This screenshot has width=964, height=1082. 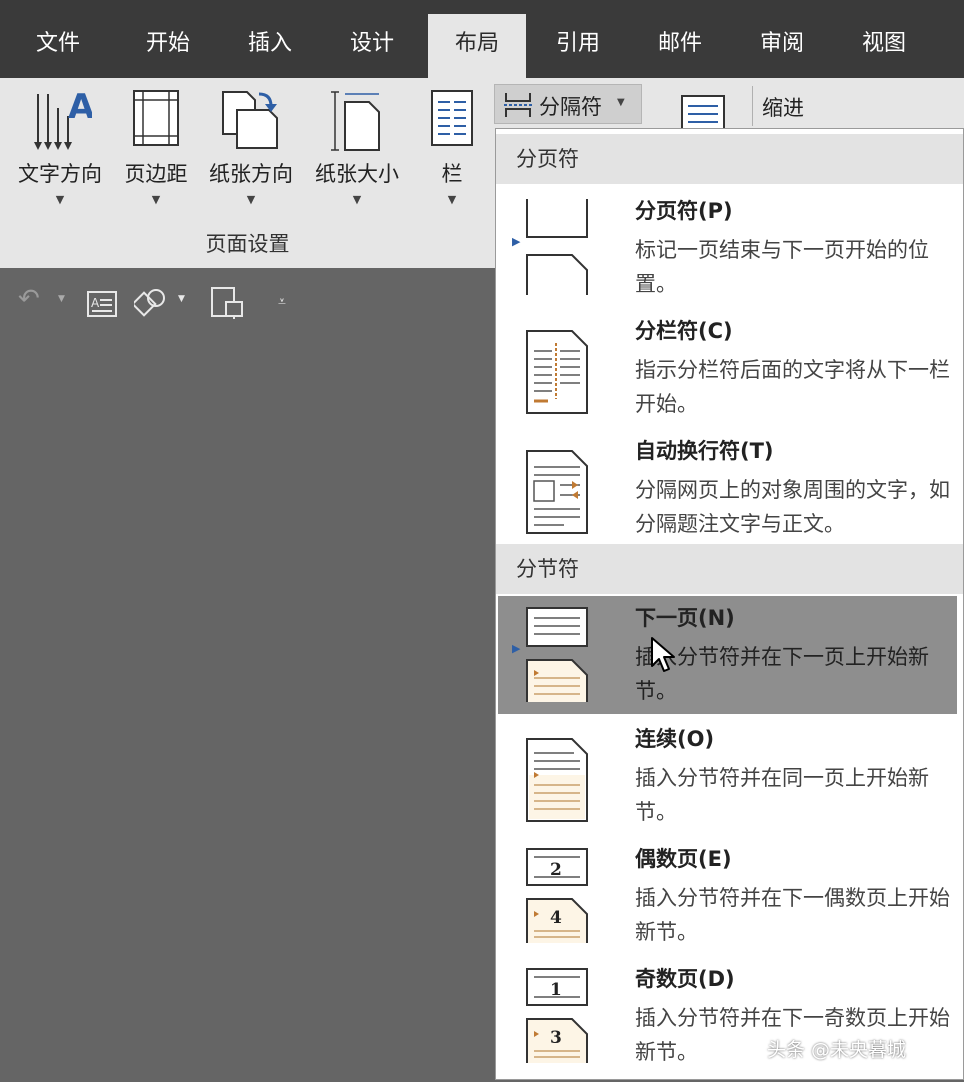 I want to click on menu-item-title: 分栏符(C), so click(x=684, y=331).